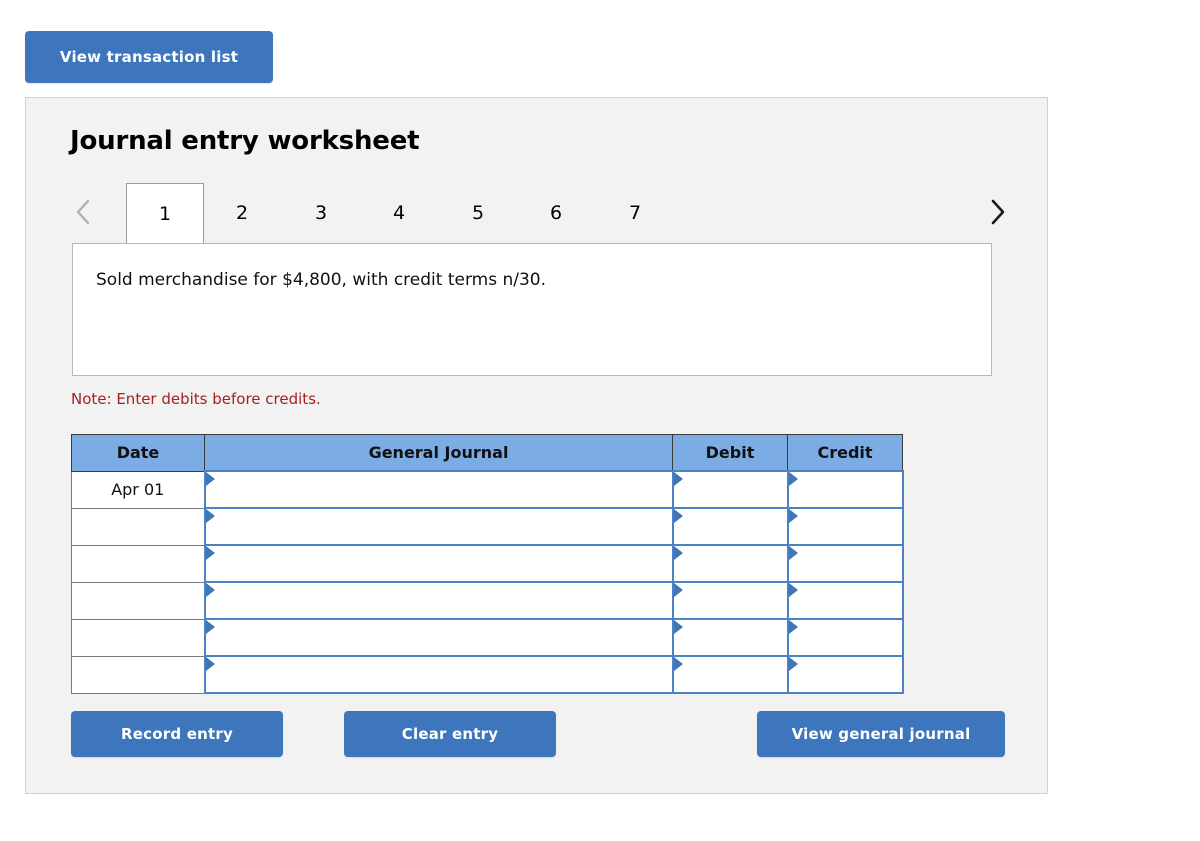 This screenshot has height=841, width=1200. What do you see at coordinates (138, 453) in the screenshot?
I see `column-header-date: Date` at bounding box center [138, 453].